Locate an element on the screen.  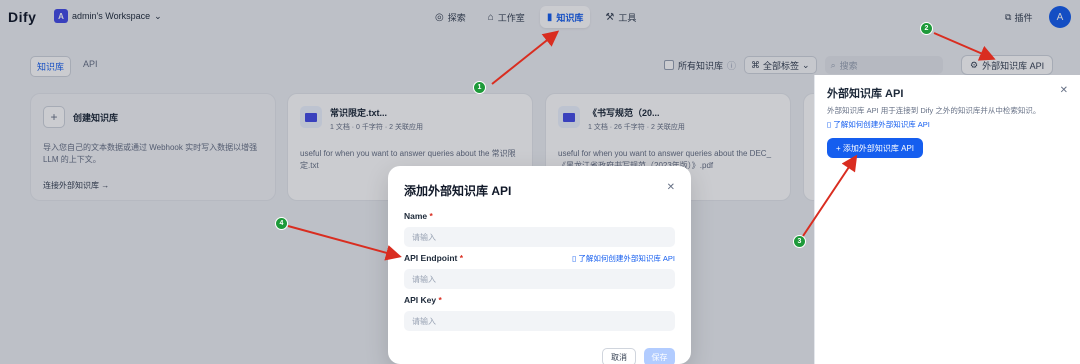
name-input: 请输入 is located at coordinates (539, 237).